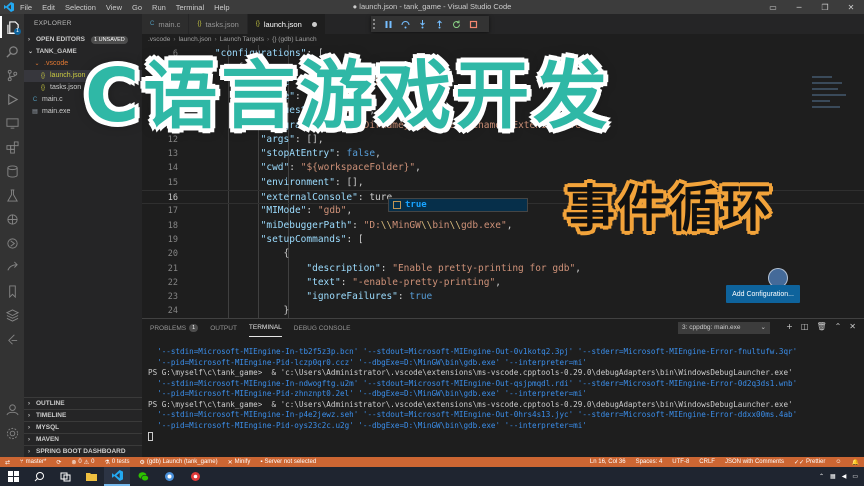  What do you see at coordinates (288, 462) in the screenshot?
I see `server-status: ▪ Server not selected` at bounding box center [288, 462].